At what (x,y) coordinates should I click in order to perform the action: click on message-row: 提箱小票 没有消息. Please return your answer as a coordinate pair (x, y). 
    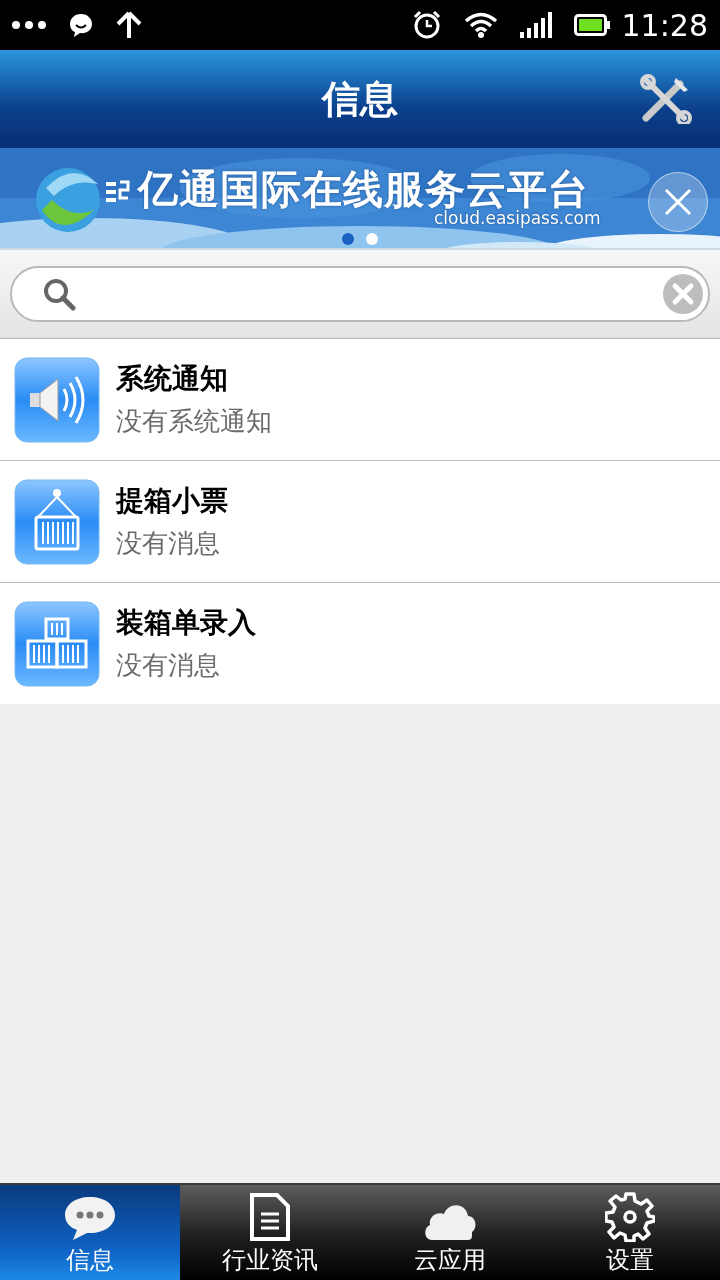
    Looking at the image, I should click on (360, 522).